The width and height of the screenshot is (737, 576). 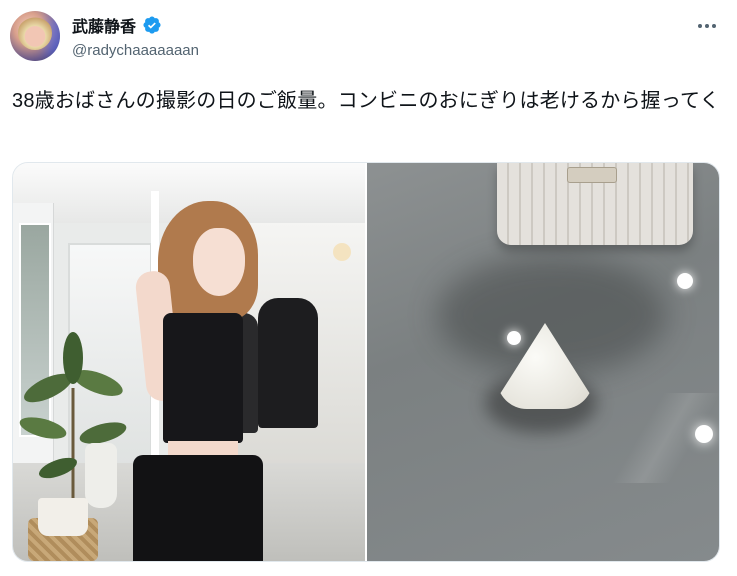 I want to click on author-name-row: 武藤静香, so click(x=117, y=25).